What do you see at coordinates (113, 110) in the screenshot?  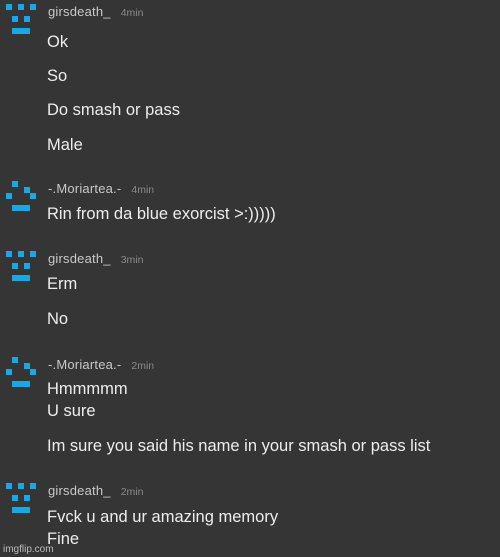 I see `message-text: Do smash or pass` at bounding box center [113, 110].